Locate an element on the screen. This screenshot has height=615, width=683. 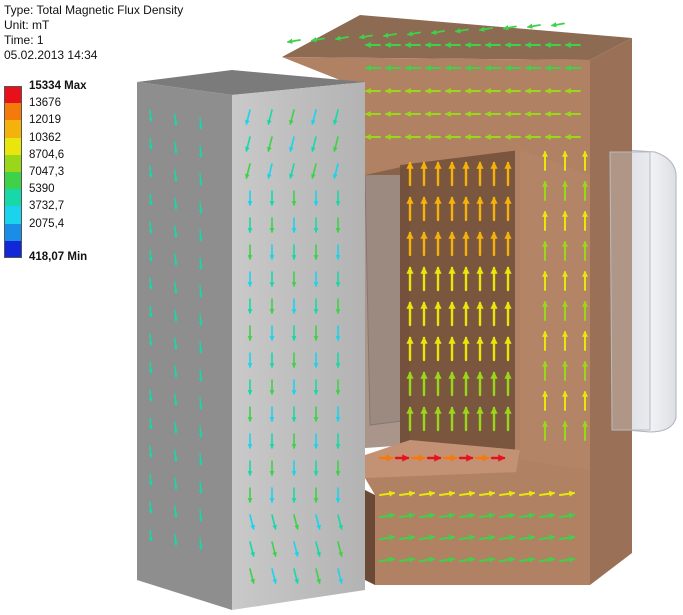
legend-min-label: 418,07 Min is located at coordinates (58, 256).